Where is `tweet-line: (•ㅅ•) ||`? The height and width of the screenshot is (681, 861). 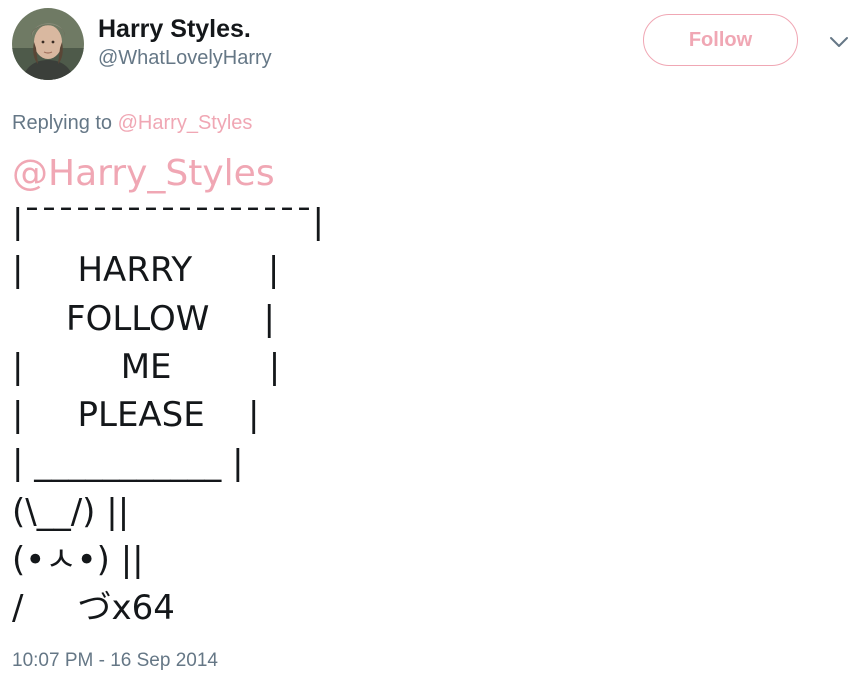
tweet-line: (•ㅅ•) || is located at coordinates (78, 560).